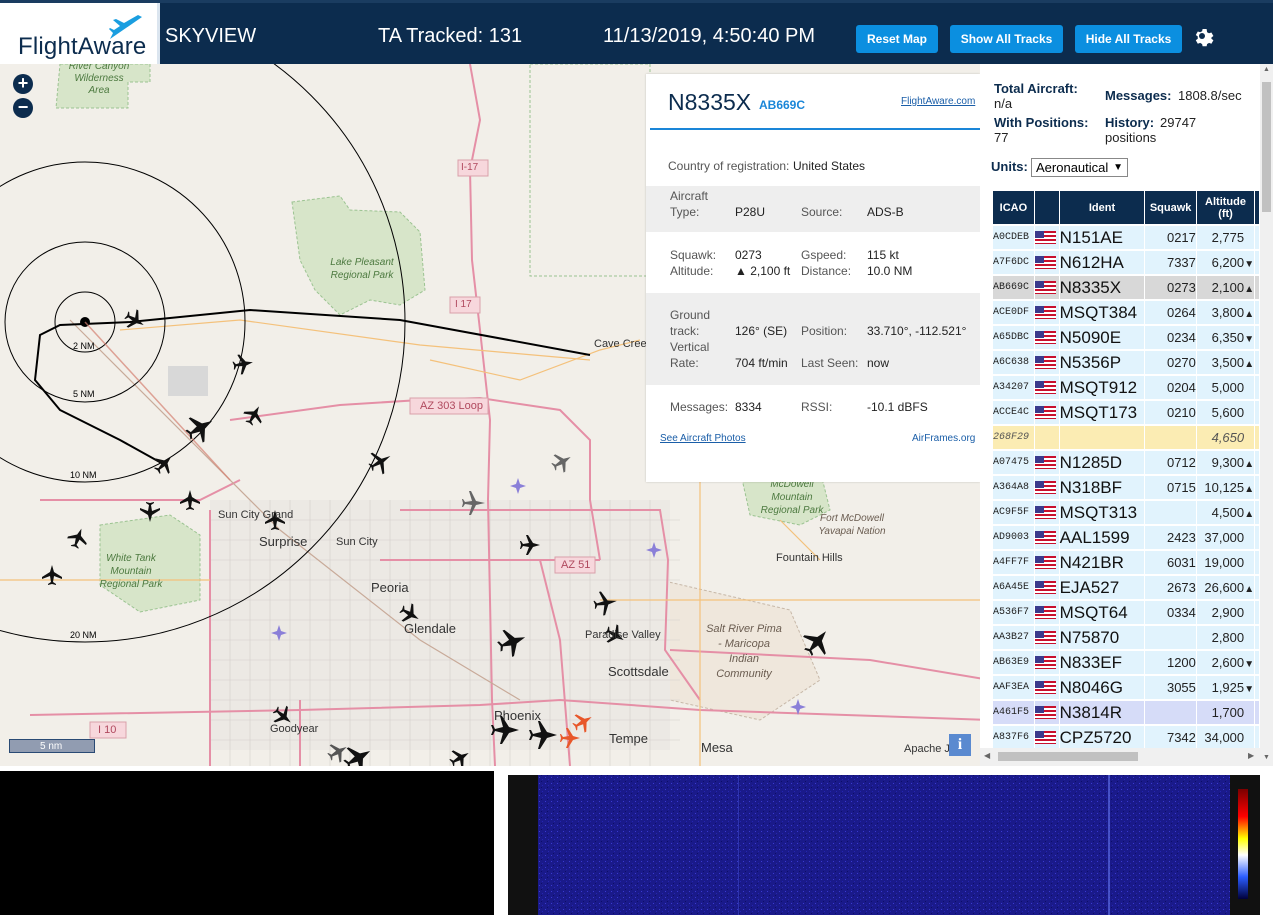  I want to click on flightaware-logo: FlightAware, so click(80, 35).